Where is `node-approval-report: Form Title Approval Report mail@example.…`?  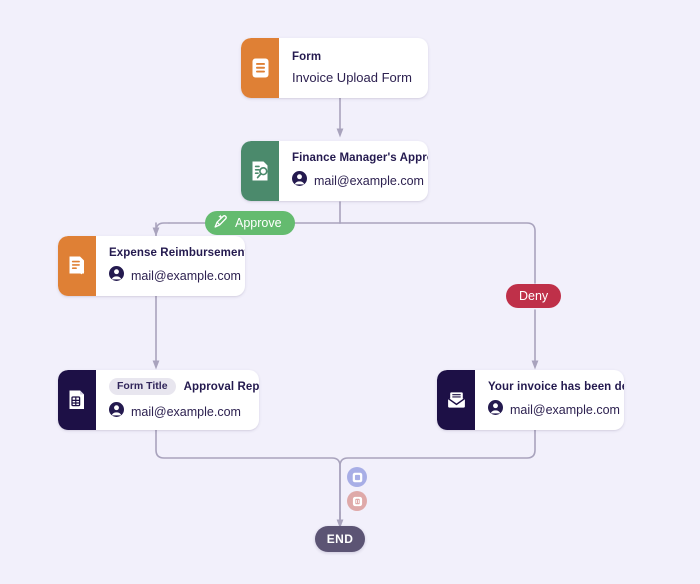 node-approval-report: Form Title Approval Report mail@example.… is located at coordinates (158, 400).